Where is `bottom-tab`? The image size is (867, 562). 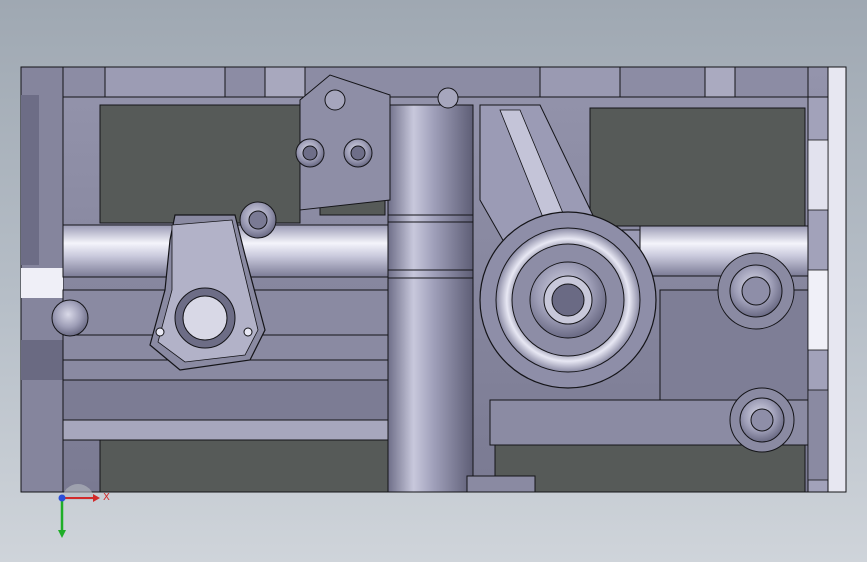 bottom-tab is located at coordinates (501, 484).